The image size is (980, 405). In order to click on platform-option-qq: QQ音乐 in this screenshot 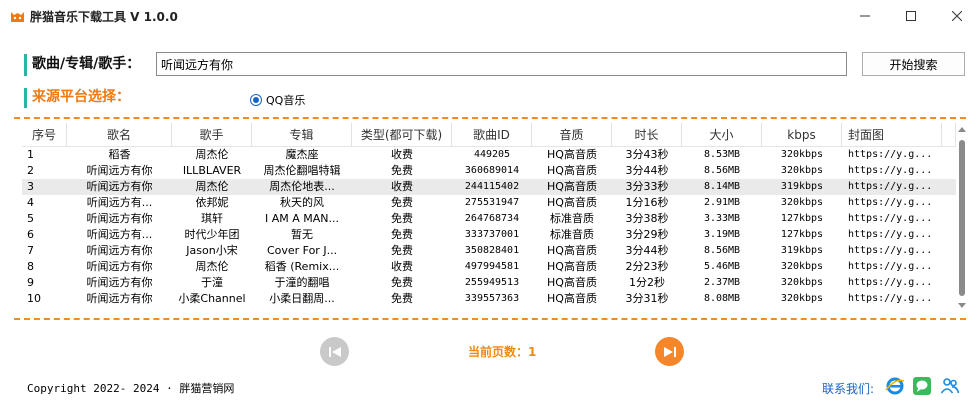, I will do `click(277, 100)`.